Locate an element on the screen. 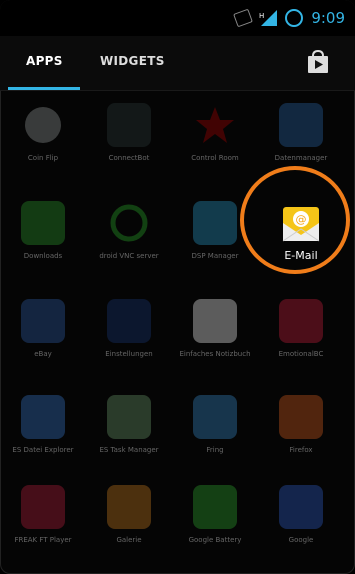 This screenshot has width=355, height=574. blue-square-icon is located at coordinates (129, 321).